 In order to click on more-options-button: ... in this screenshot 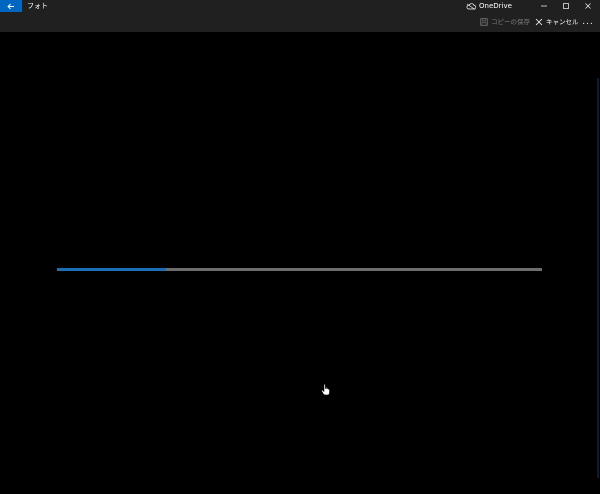, I will do `click(588, 22)`.